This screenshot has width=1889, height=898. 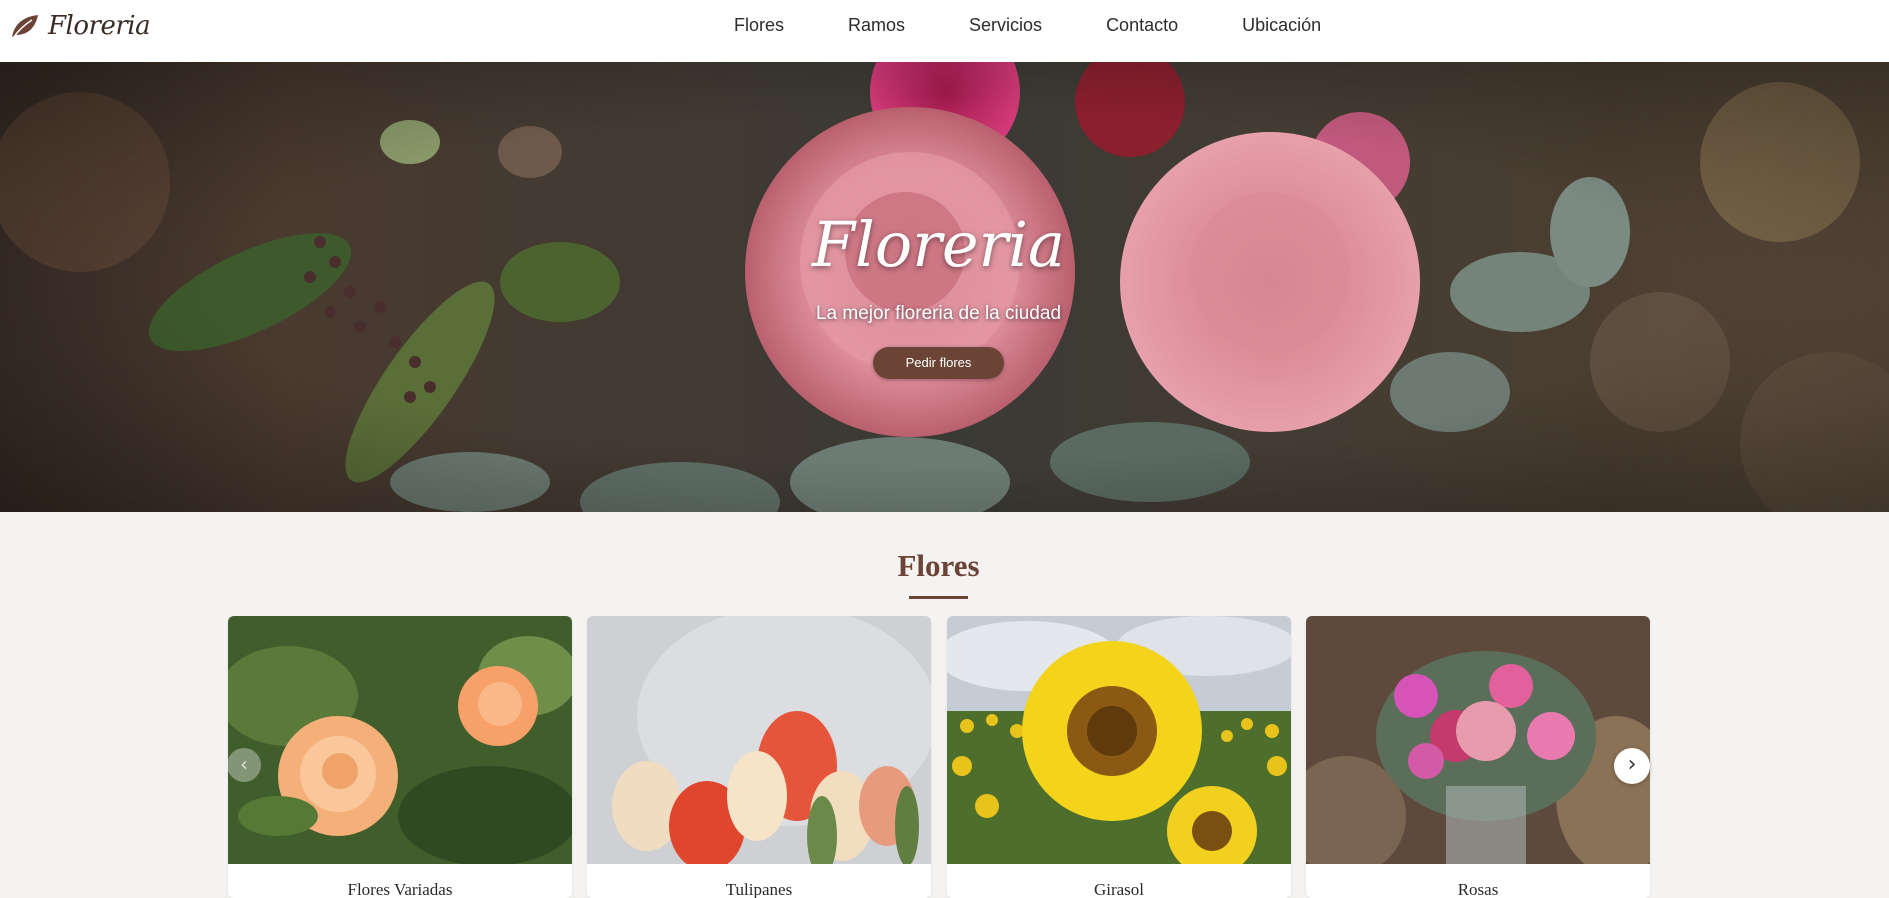 What do you see at coordinates (759, 889) in the screenshot?
I see `card-title: Tulipanes` at bounding box center [759, 889].